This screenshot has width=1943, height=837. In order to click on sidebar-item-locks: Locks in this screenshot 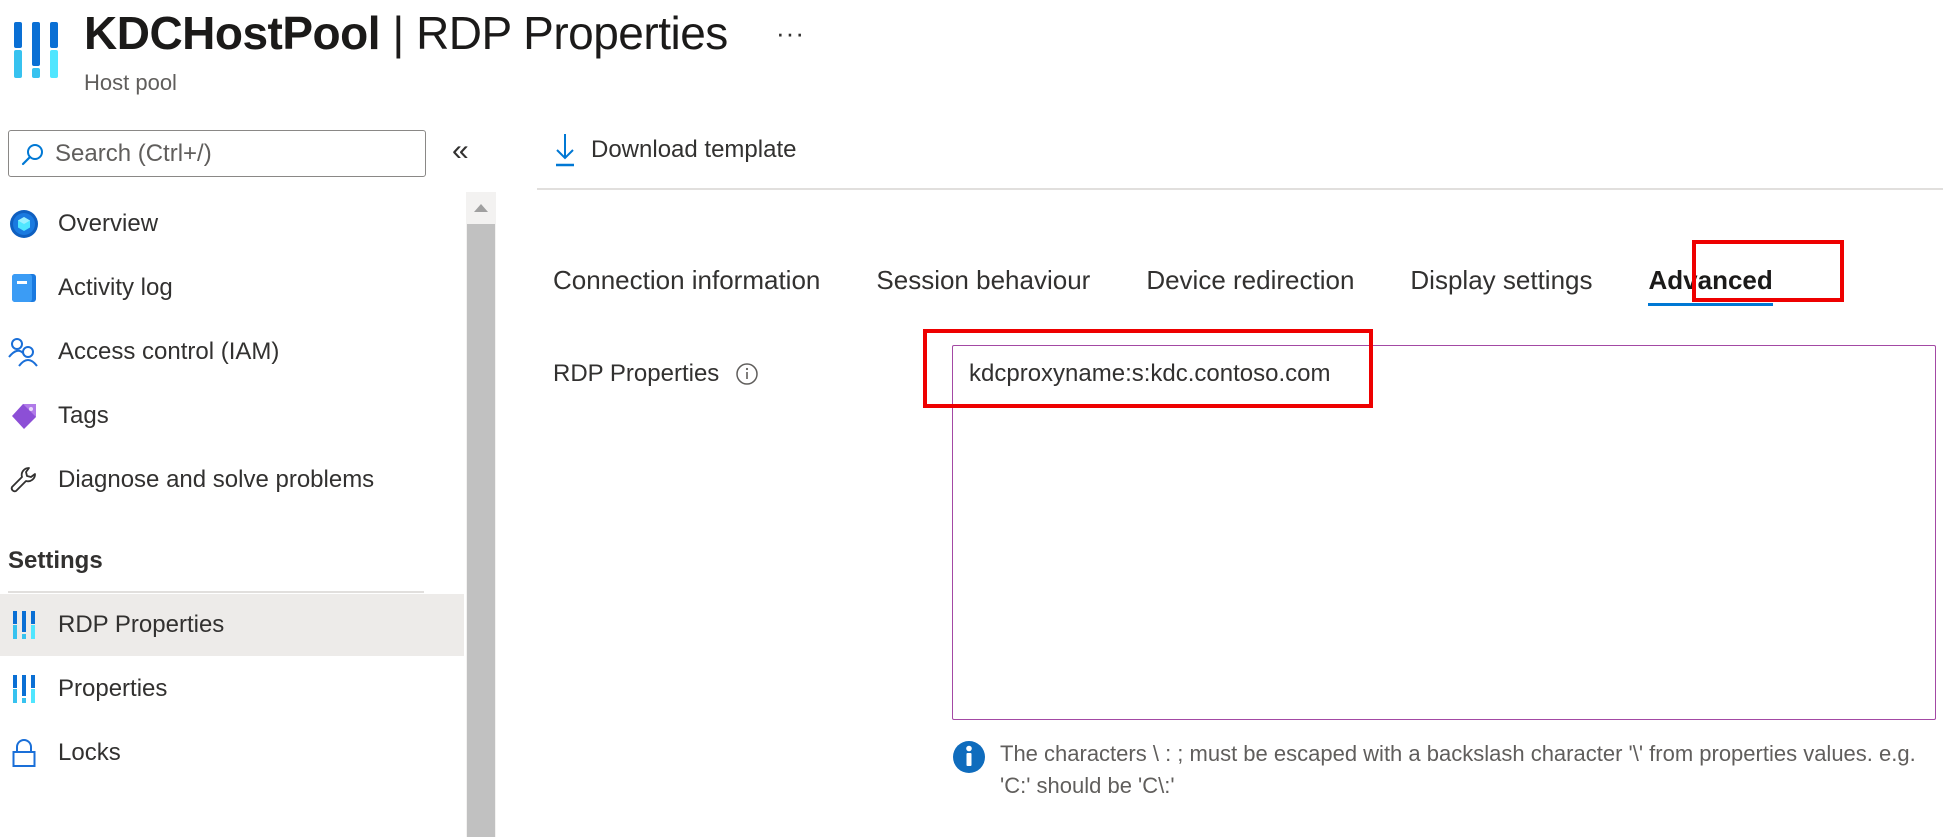, I will do `click(232, 753)`.